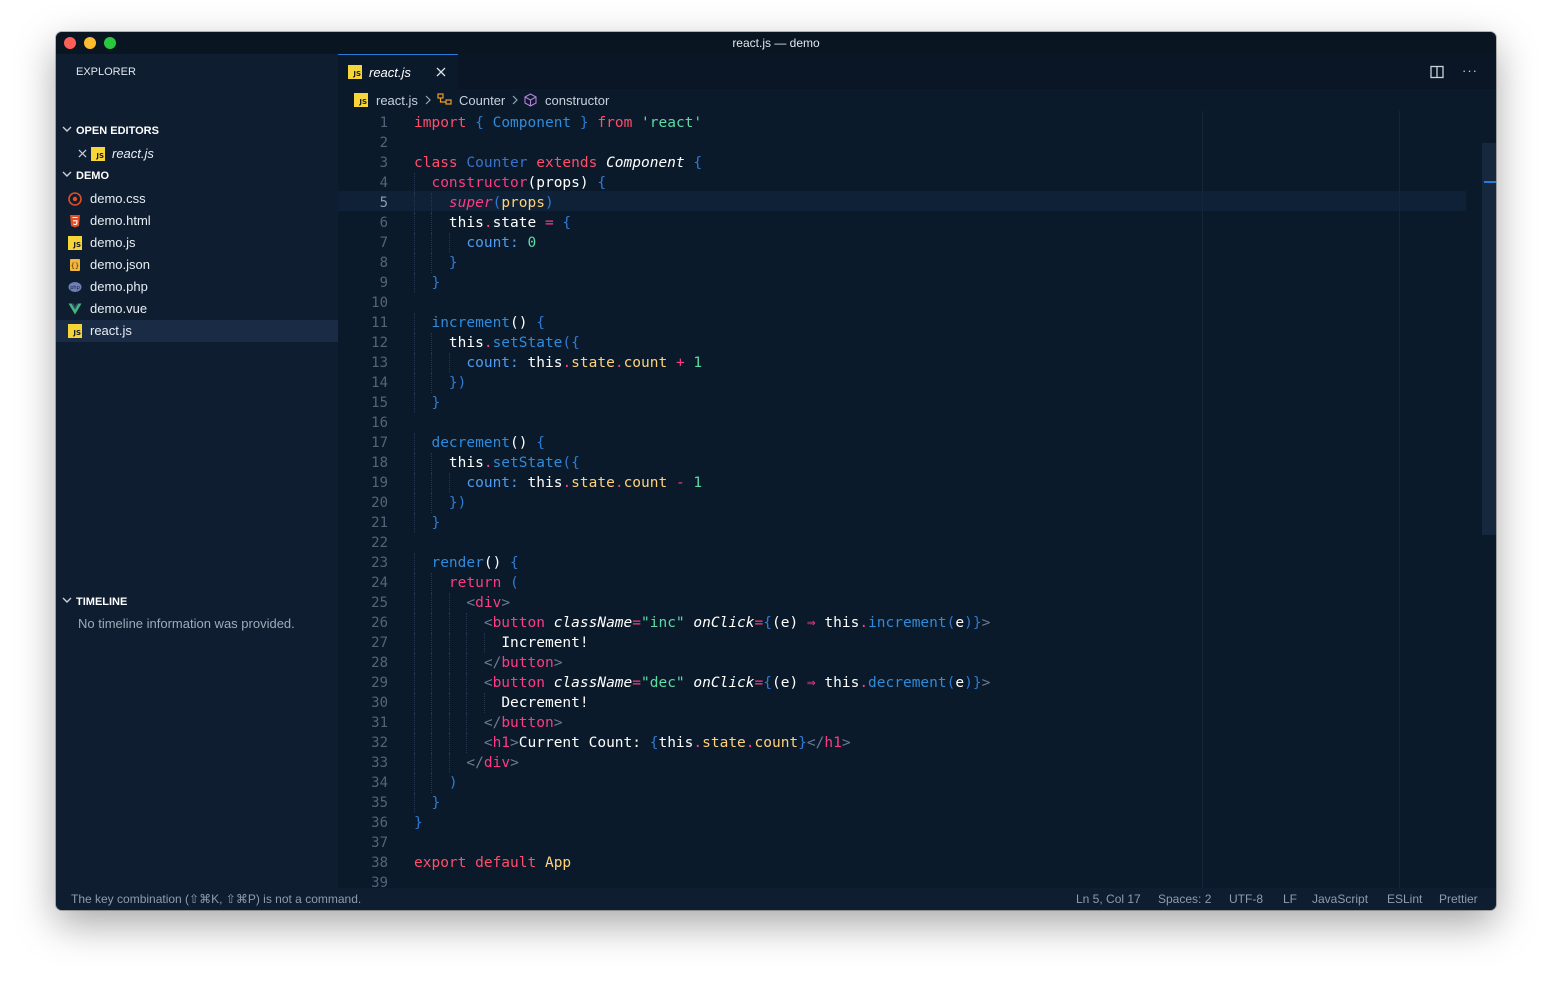 The image size is (1552, 990). Describe the element at coordinates (119, 308) in the screenshot. I see `file-name: demo.vue` at that location.